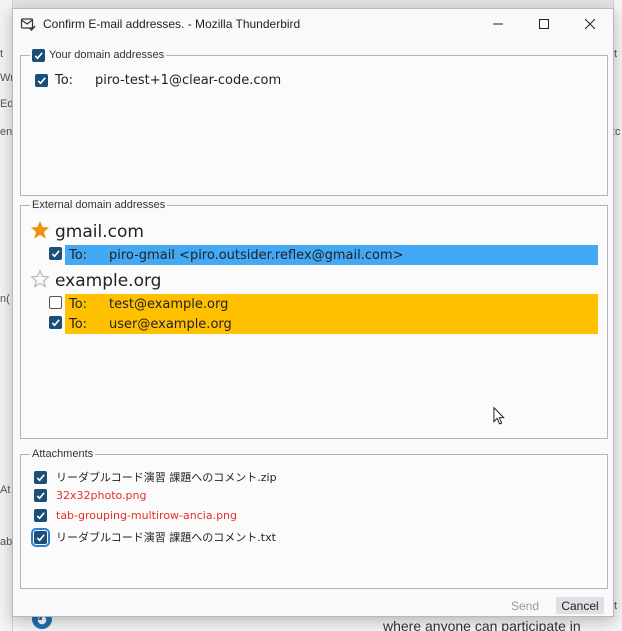  Describe the element at coordinates (147, 515) in the screenshot. I see `attachment-name: tab-grouping-multirow-ancia.png` at that location.